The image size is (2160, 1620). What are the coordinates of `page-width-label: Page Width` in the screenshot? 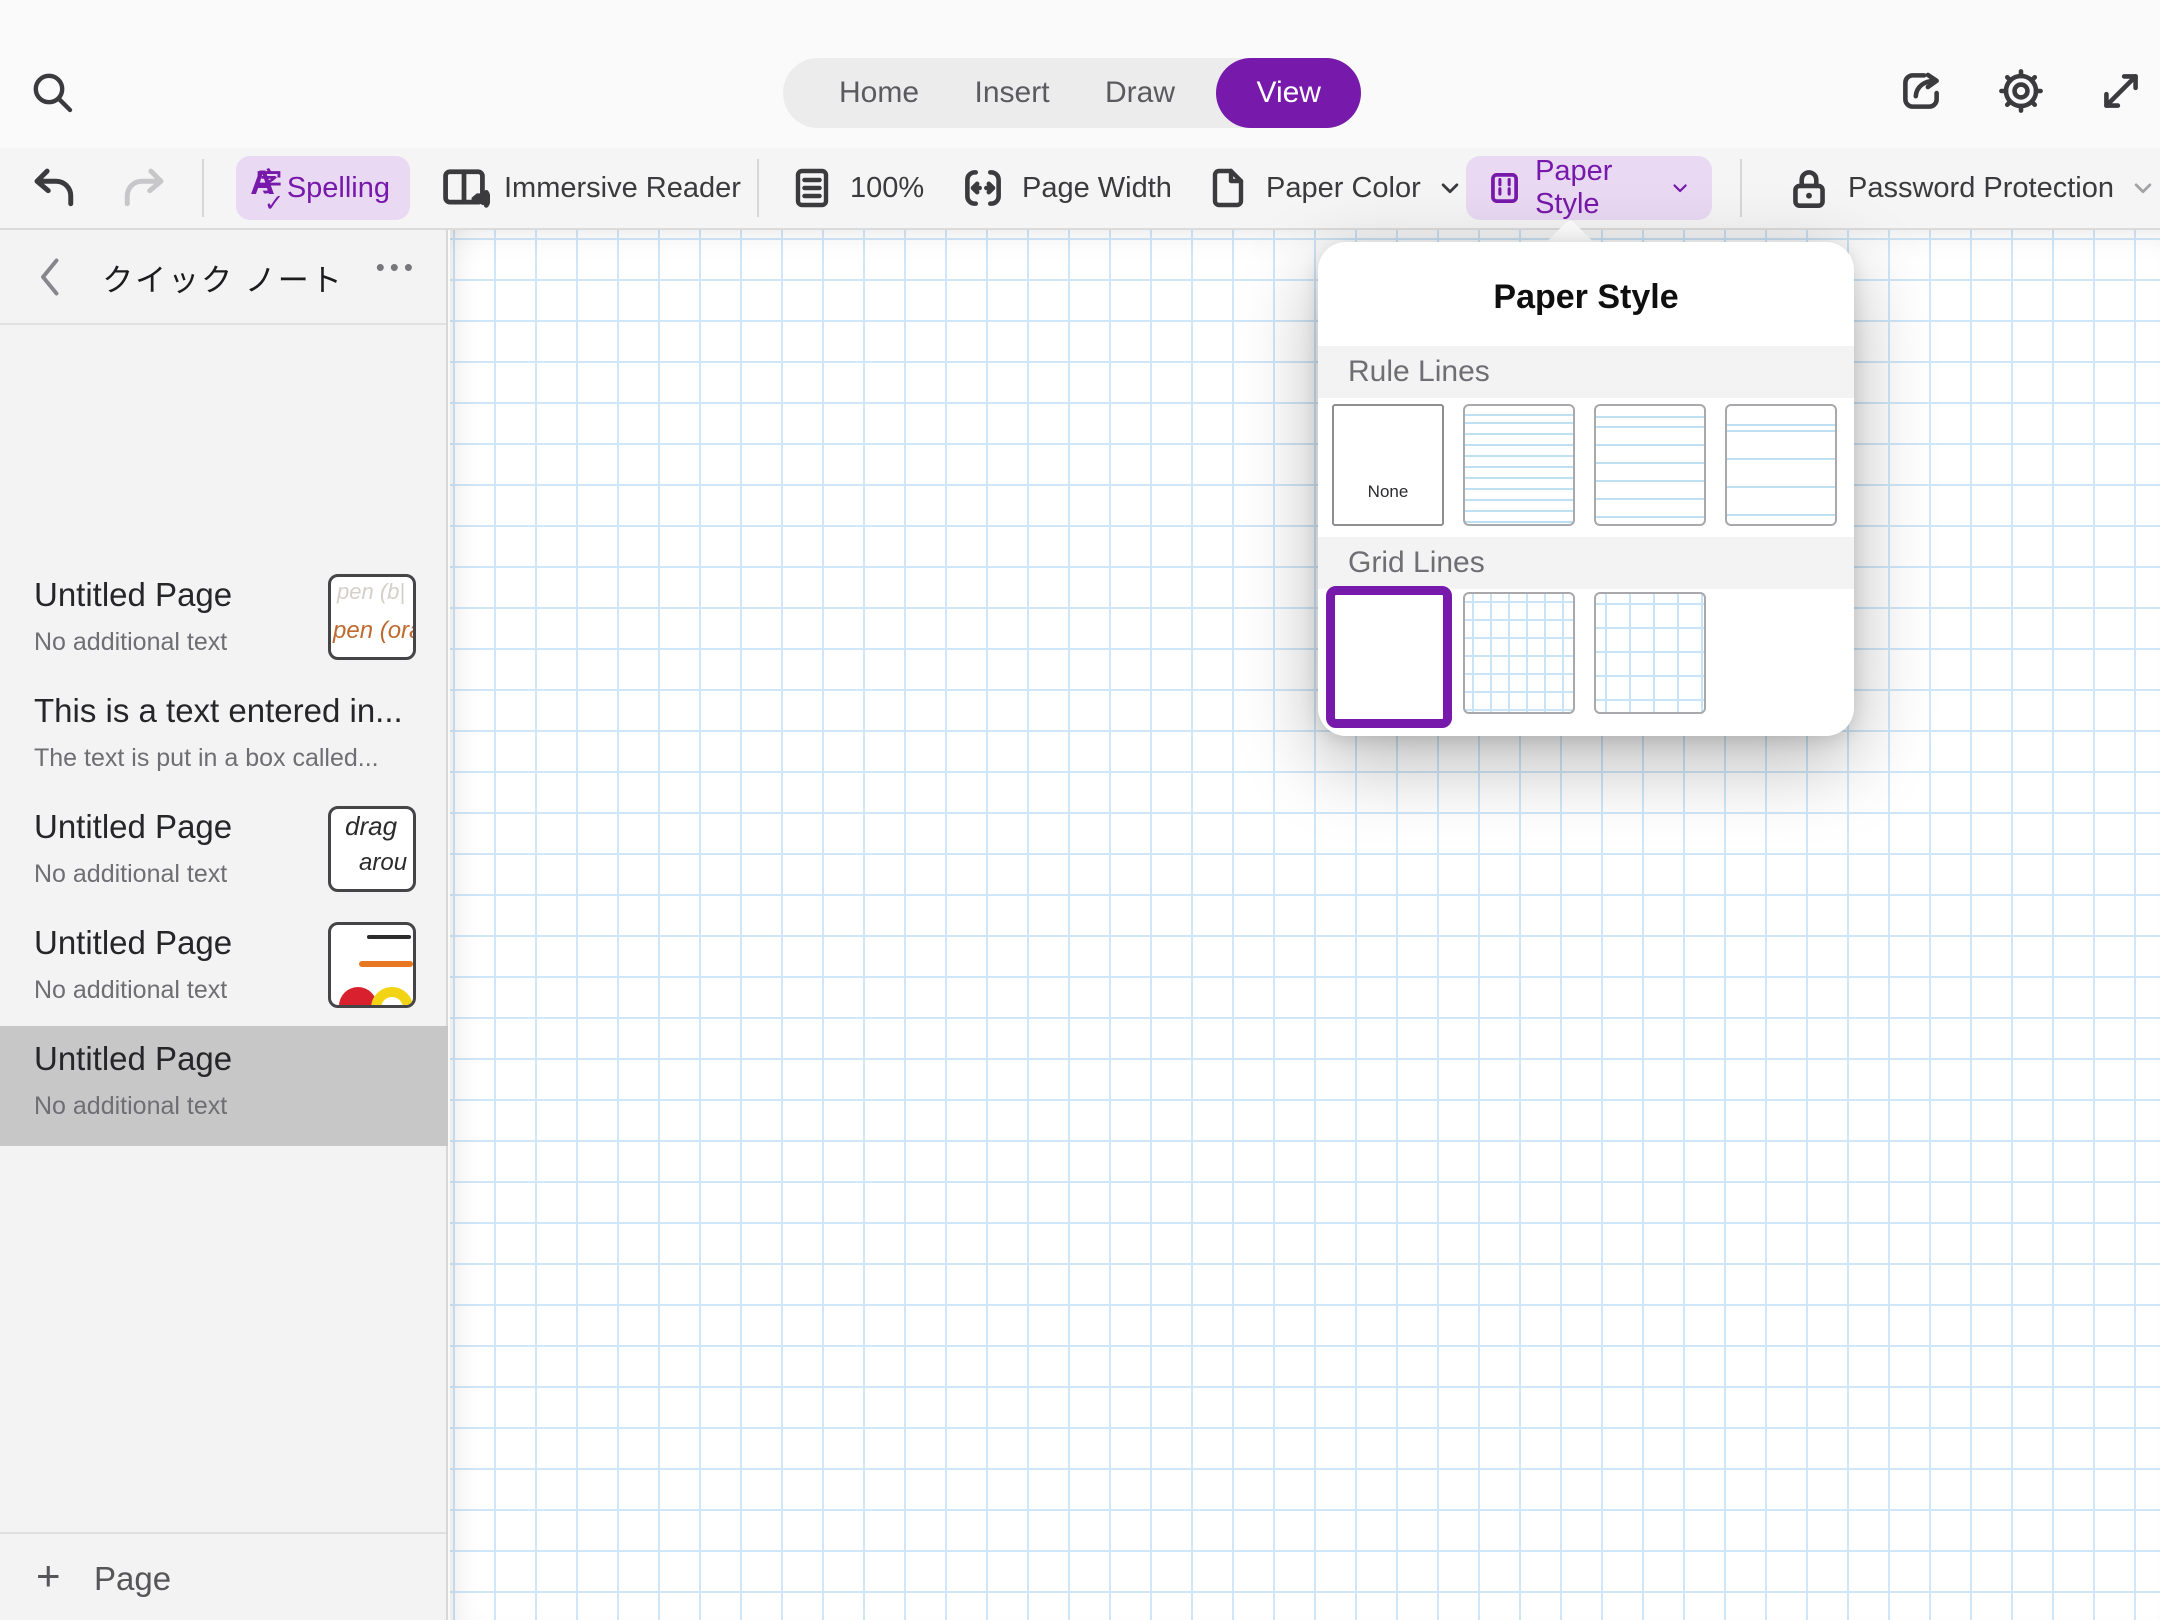 It's located at (1097, 187).